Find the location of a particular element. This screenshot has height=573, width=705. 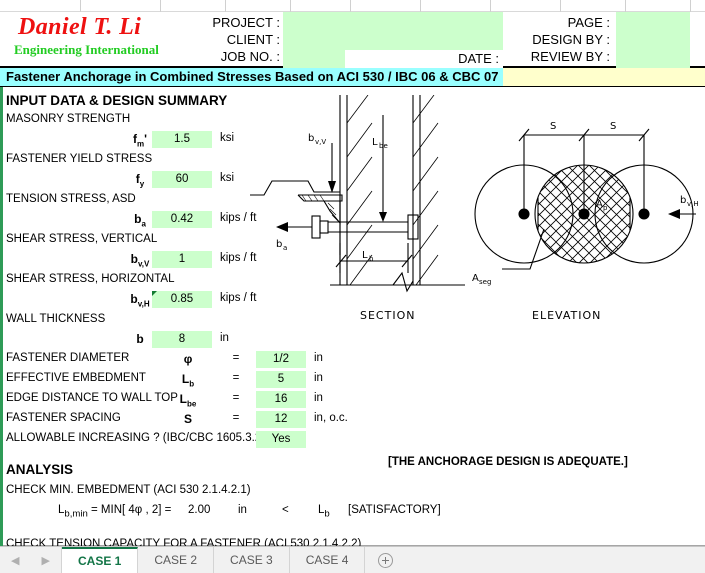

input-eq-Lb: = is located at coordinates (236, 378).